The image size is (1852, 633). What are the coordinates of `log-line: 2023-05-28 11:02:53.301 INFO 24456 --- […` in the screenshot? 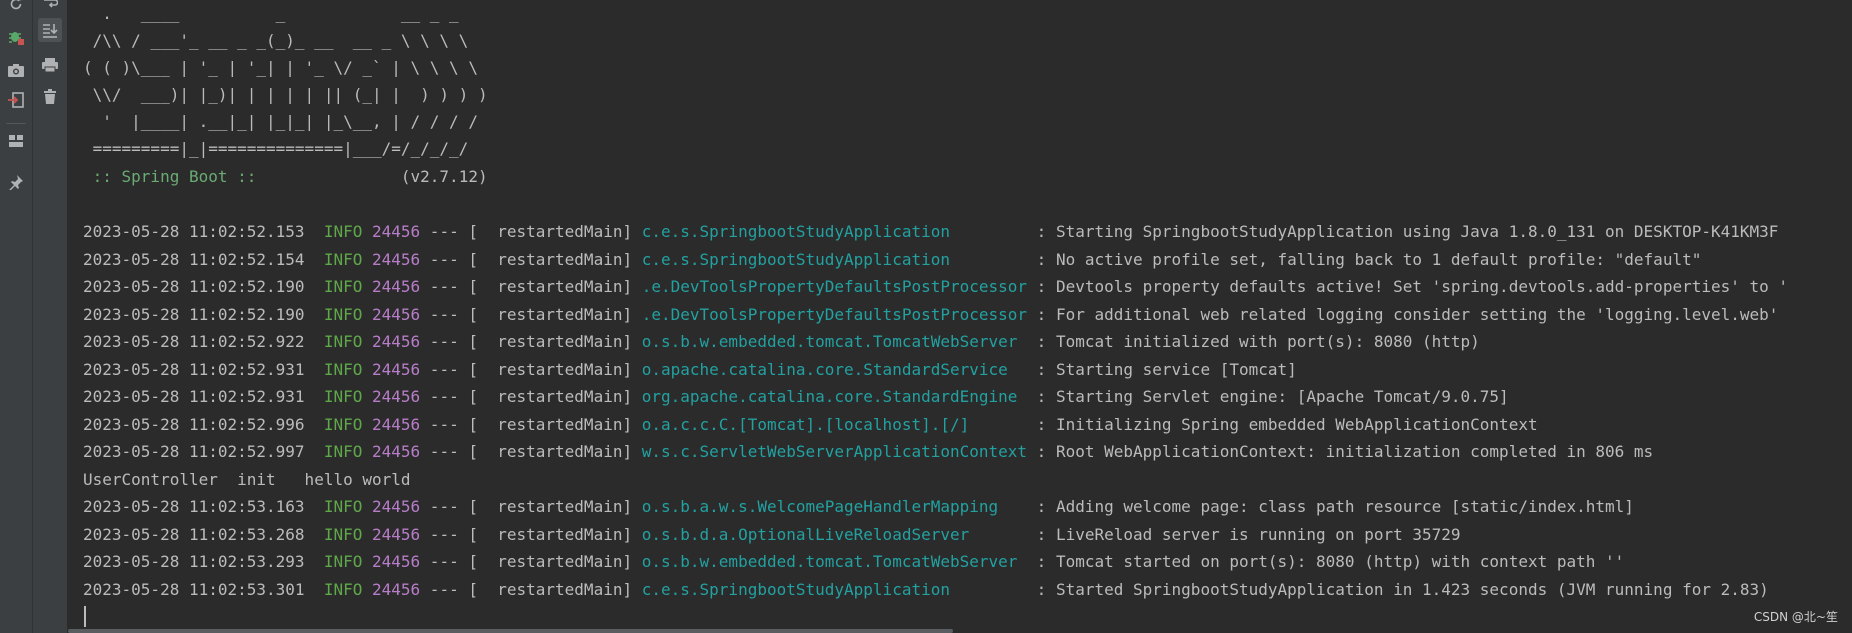 It's located at (926, 589).